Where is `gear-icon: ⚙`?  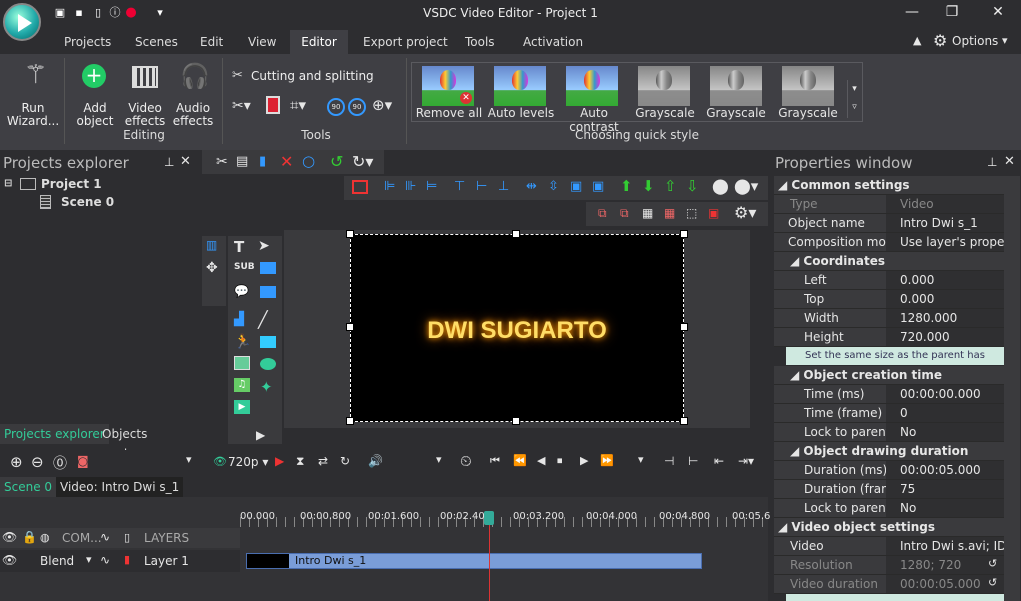 gear-icon: ⚙ is located at coordinates (940, 40).